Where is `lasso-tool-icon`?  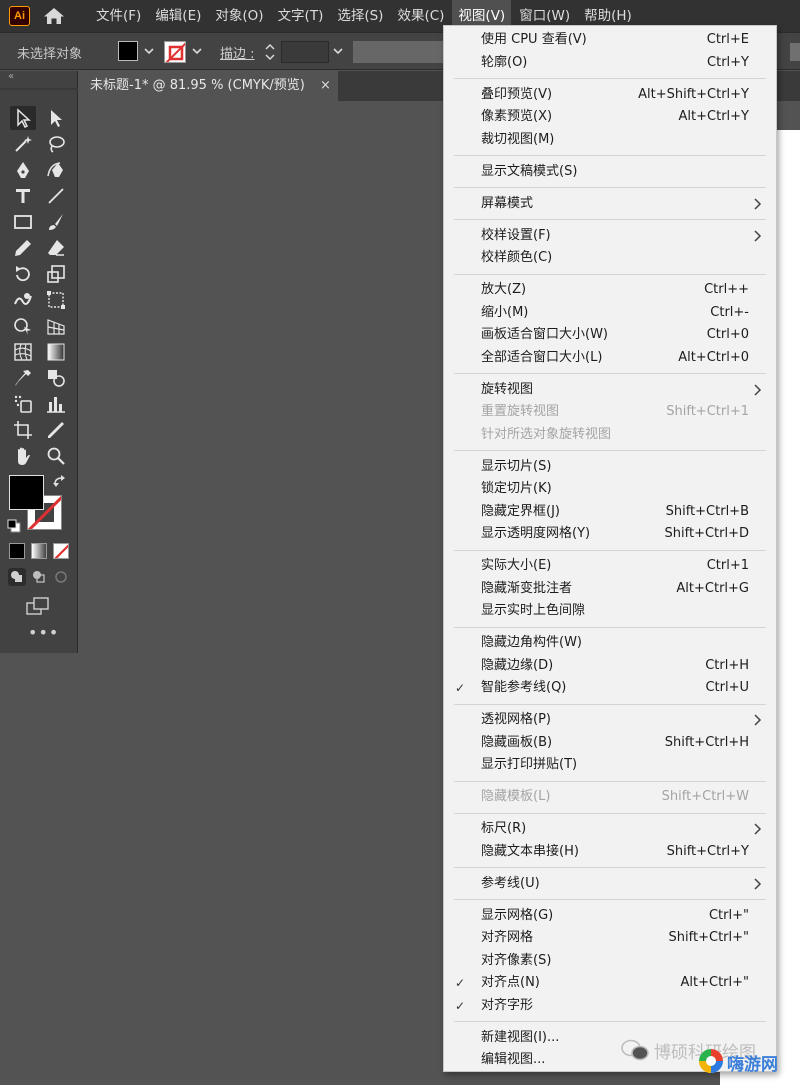
lasso-tool-icon is located at coordinates (56, 144).